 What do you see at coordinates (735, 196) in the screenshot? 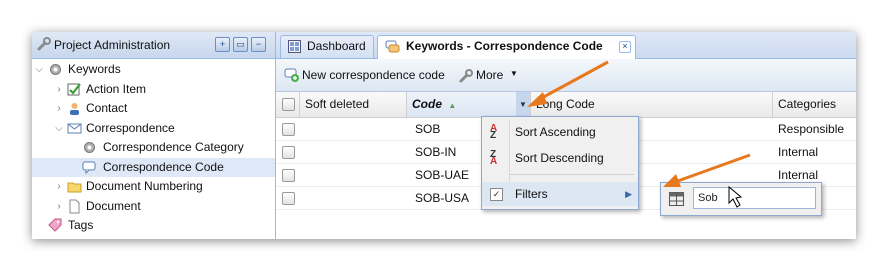
I see `mouse-cursor-icon` at bounding box center [735, 196].